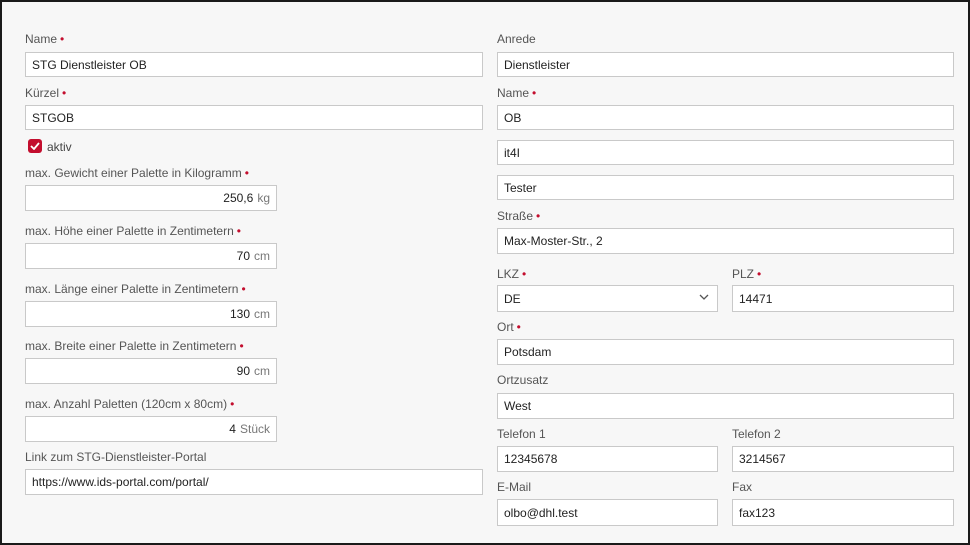 Image resolution: width=970 pixels, height=545 pixels. What do you see at coordinates (509, 327) in the screenshot?
I see `ort-label: Ort •` at bounding box center [509, 327].